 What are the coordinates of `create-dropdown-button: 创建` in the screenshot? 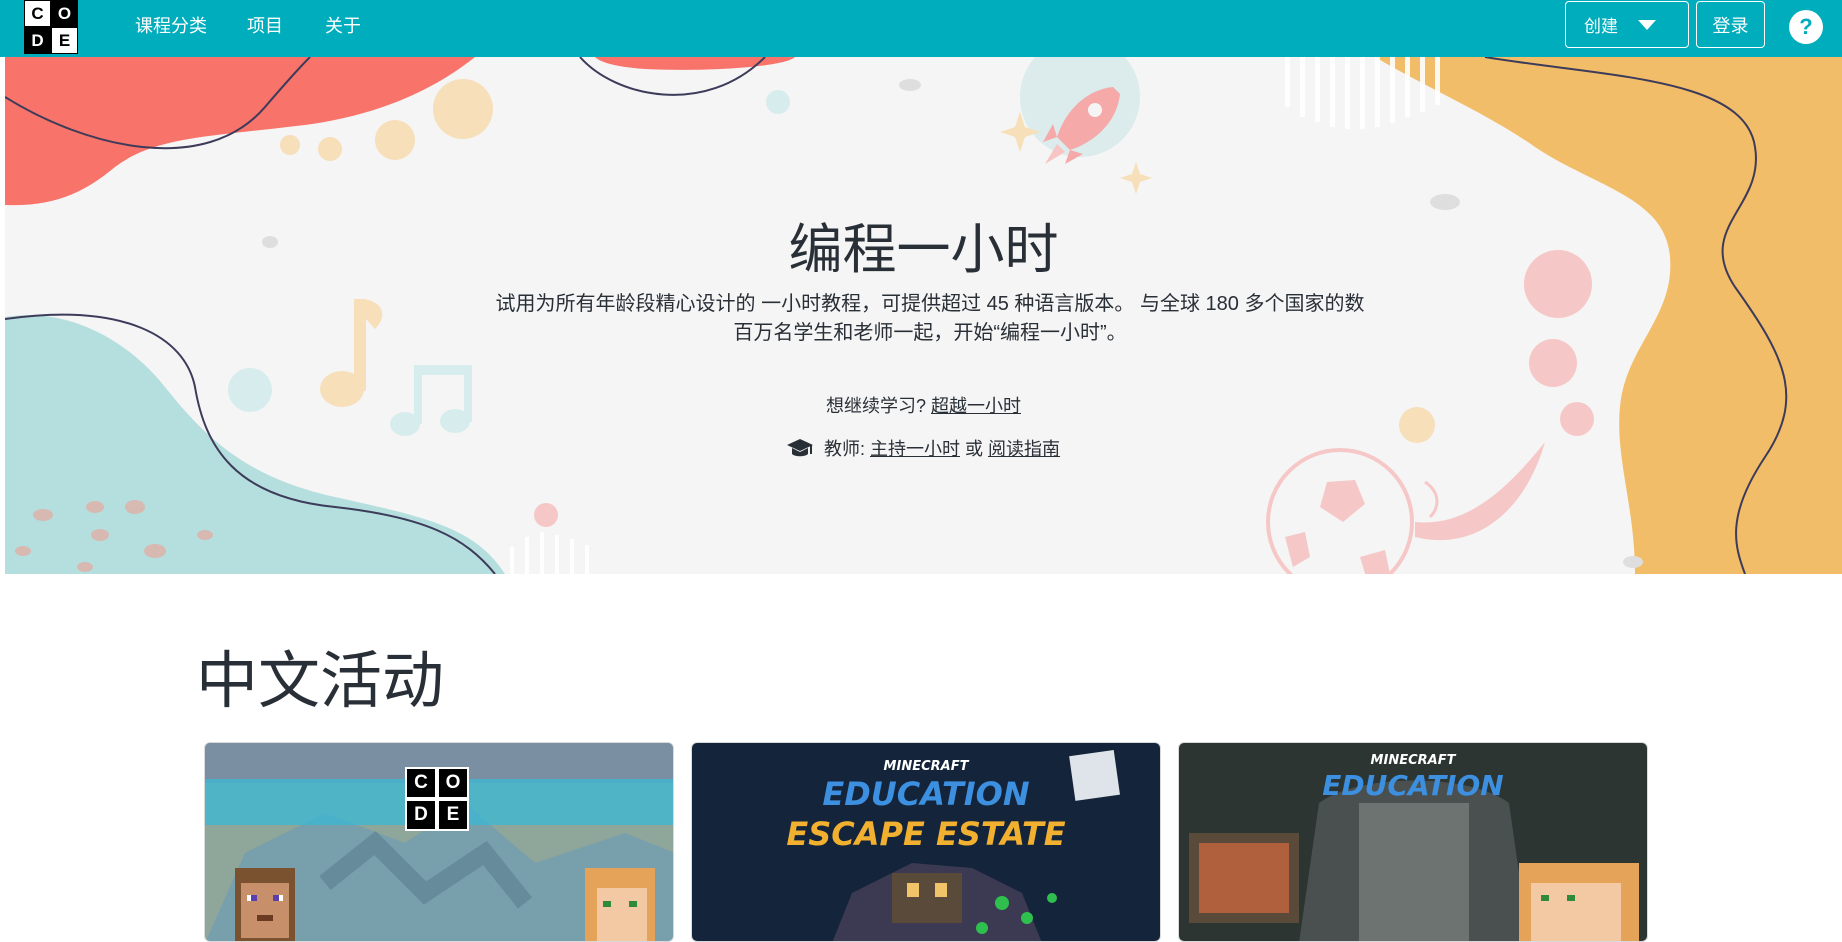 It's located at (1627, 24).